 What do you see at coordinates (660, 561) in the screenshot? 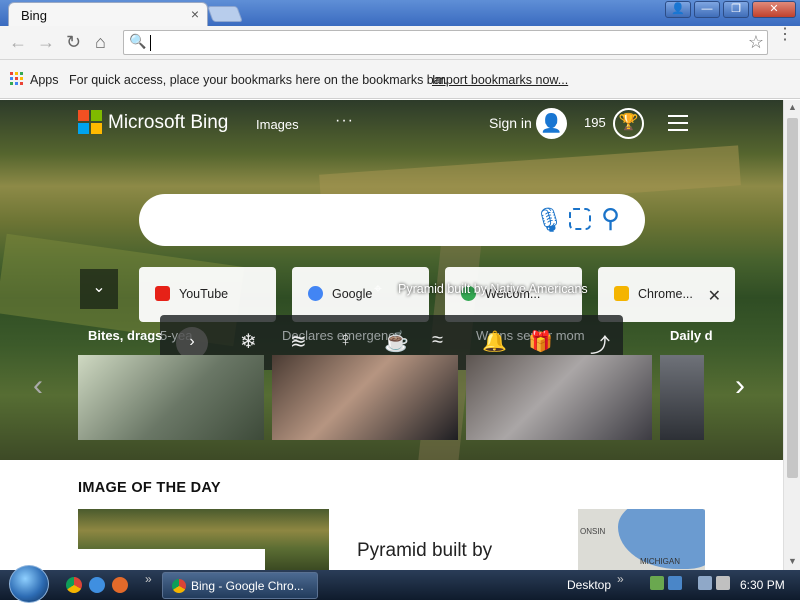
I see `map-label: MICHIGAN` at bounding box center [660, 561].